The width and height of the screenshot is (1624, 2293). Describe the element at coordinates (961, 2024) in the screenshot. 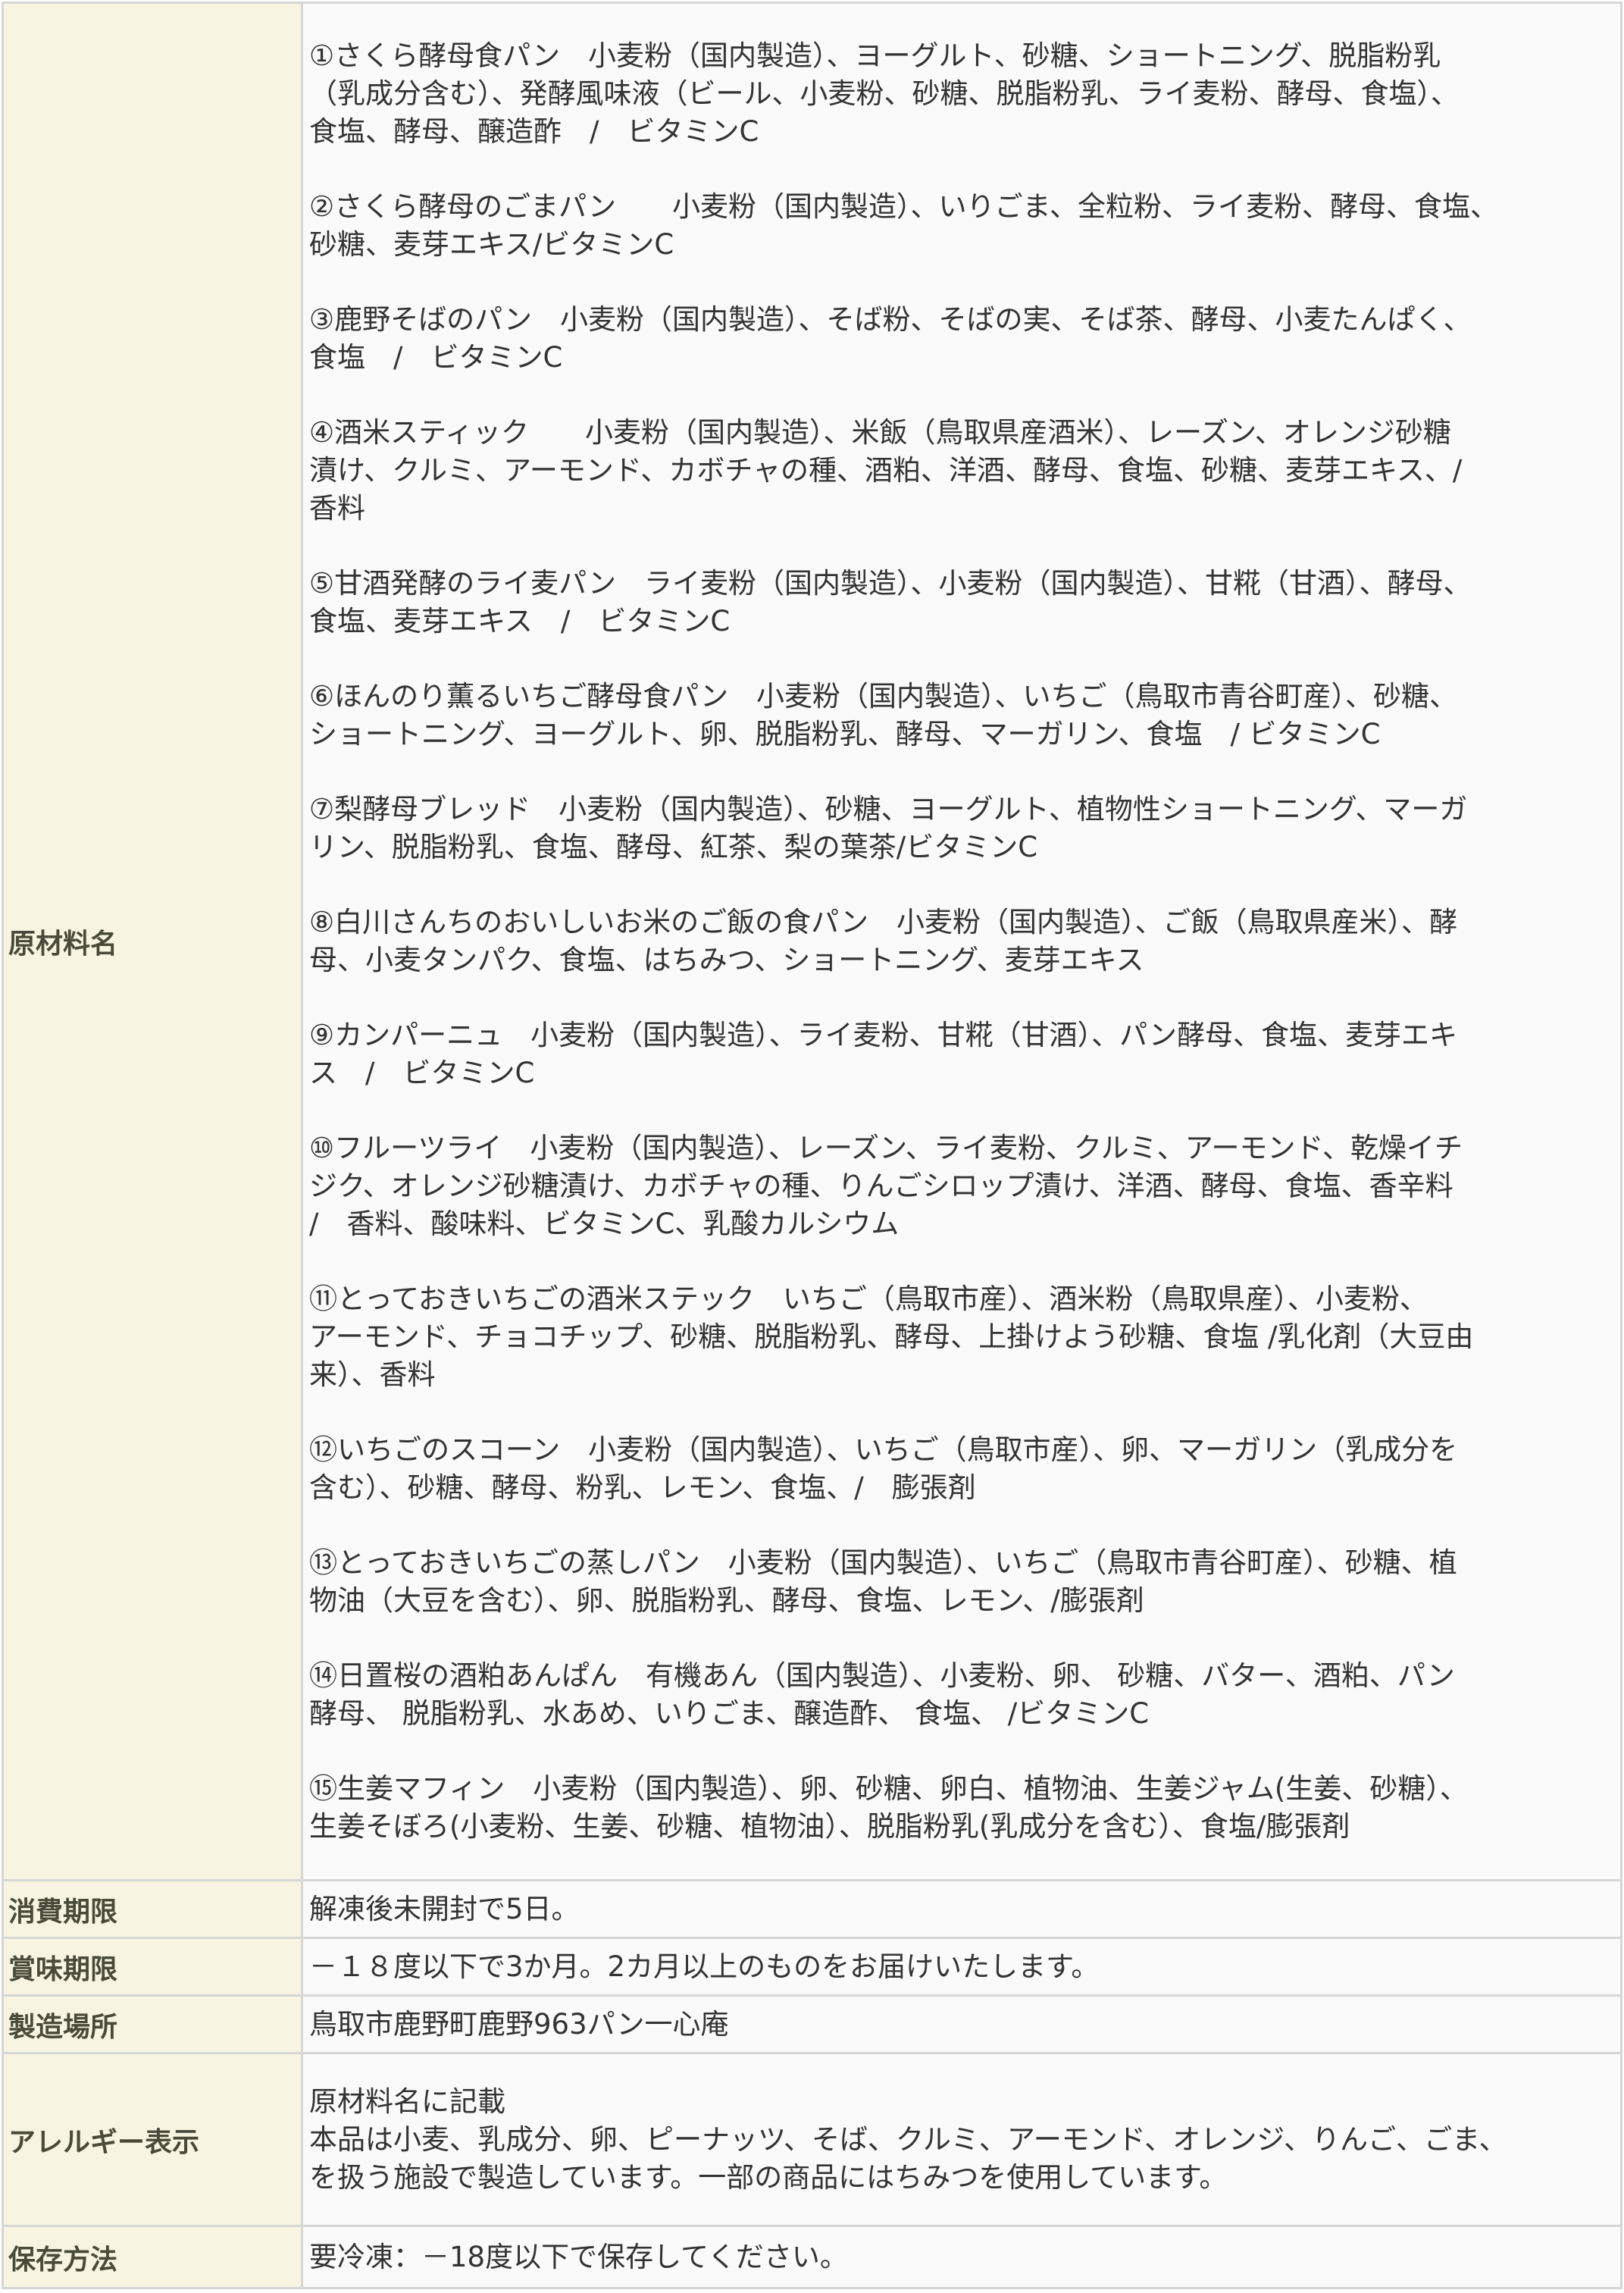

I see `manufacturer-value: 鳥取市鹿野町鹿野963パン一心庵` at that location.